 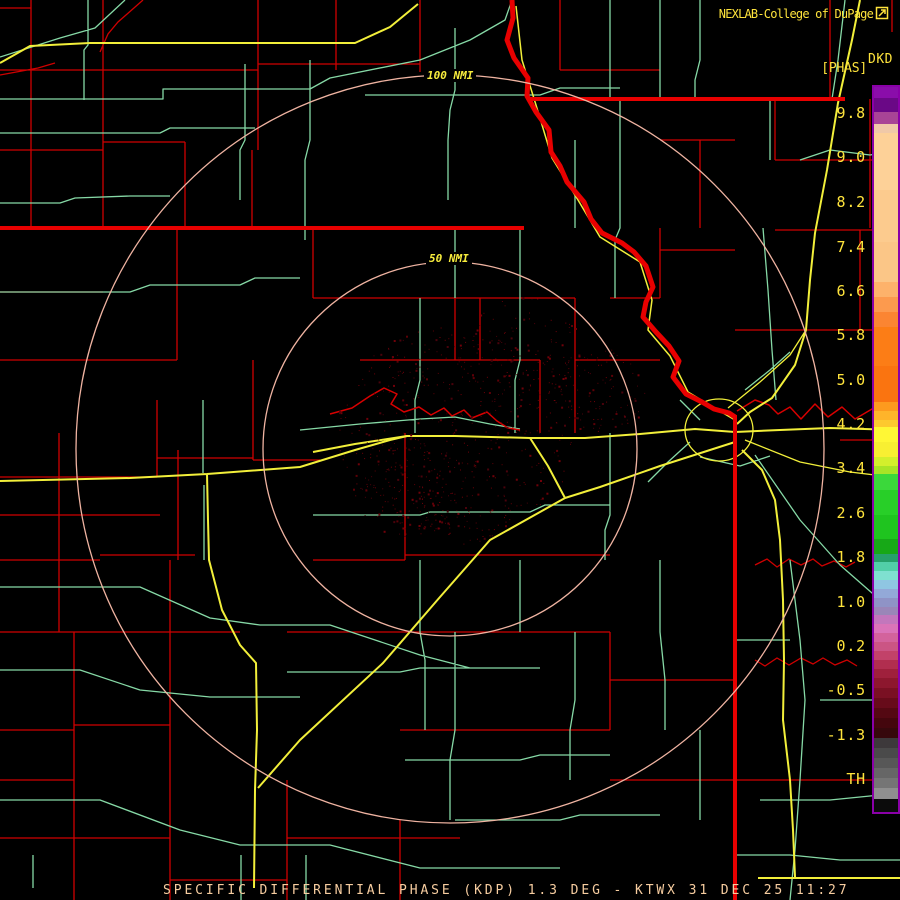 What do you see at coordinates (851, 113) in the screenshot?
I see `color-scale-tick-label: 9.8` at bounding box center [851, 113].